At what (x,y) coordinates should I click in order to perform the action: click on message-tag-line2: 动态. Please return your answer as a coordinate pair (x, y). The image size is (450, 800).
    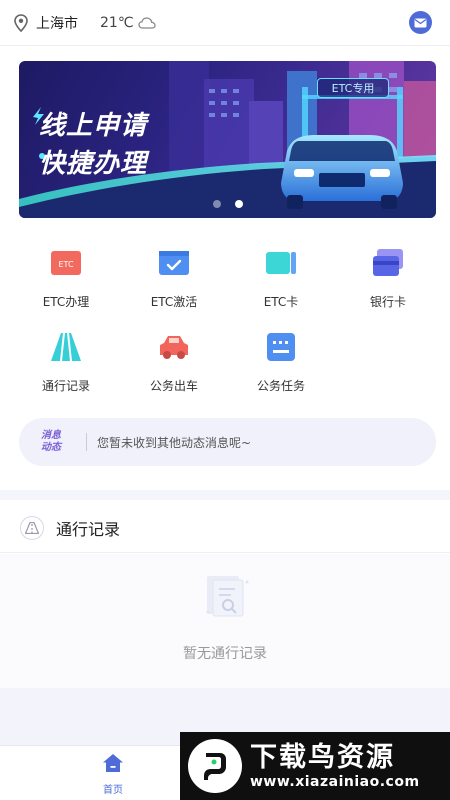
    Looking at the image, I should click on (51, 447).